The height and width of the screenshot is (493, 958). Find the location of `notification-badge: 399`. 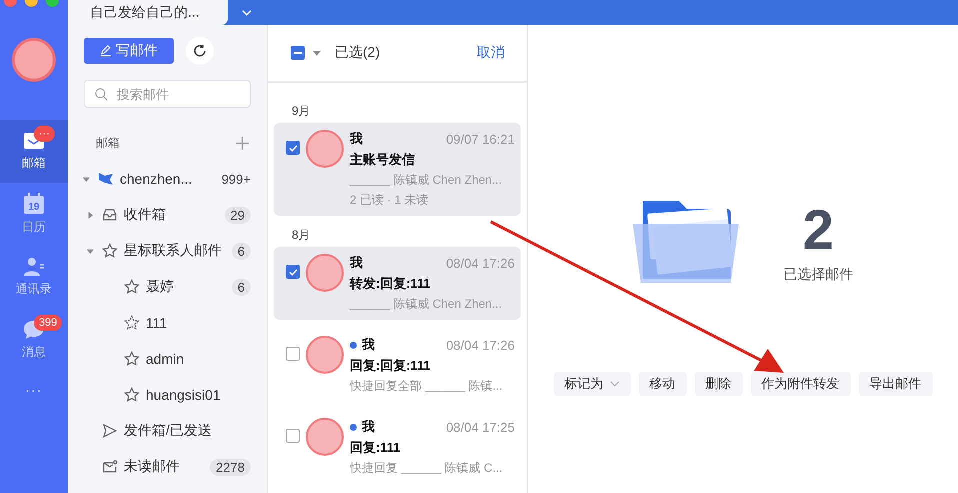

notification-badge: 399 is located at coordinates (48, 323).